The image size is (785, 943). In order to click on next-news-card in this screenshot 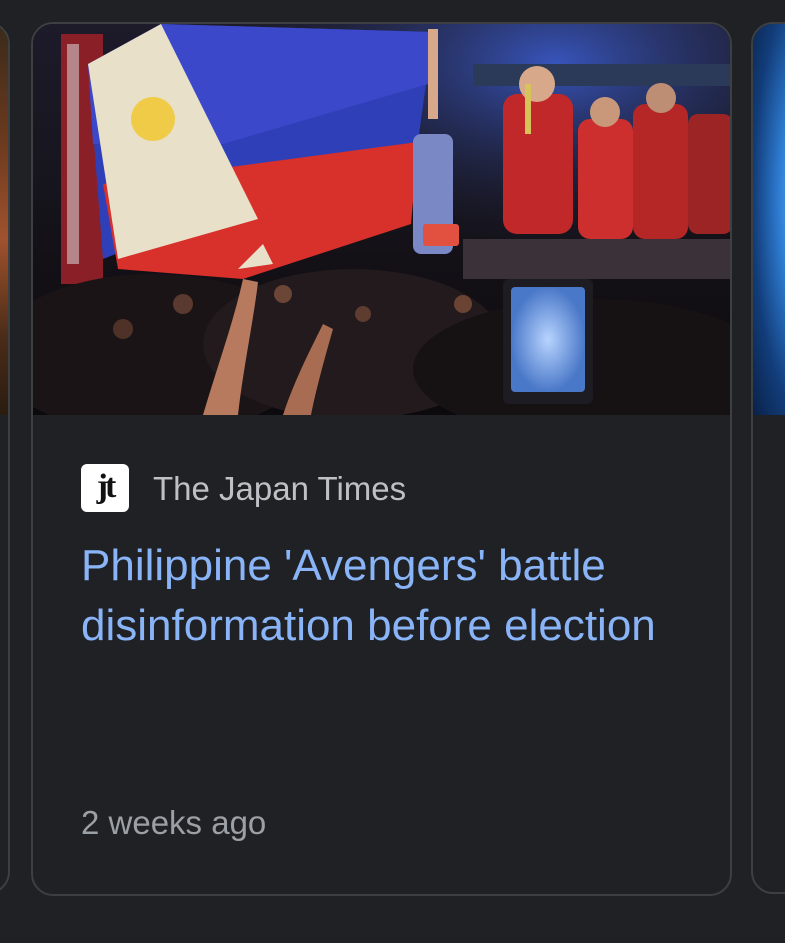, I will do `click(768, 458)`.